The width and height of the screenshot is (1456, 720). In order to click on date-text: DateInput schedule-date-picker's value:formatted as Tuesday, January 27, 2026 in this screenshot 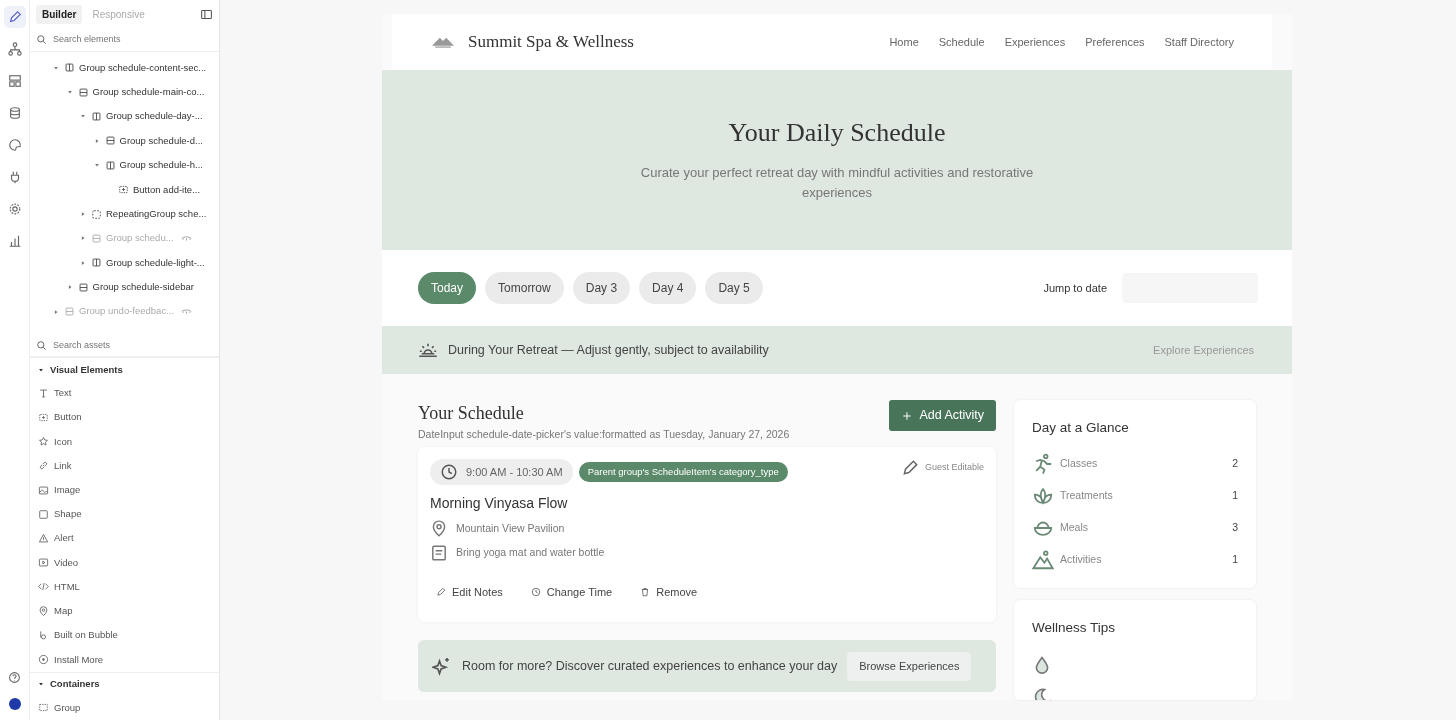, I will do `click(604, 434)`.